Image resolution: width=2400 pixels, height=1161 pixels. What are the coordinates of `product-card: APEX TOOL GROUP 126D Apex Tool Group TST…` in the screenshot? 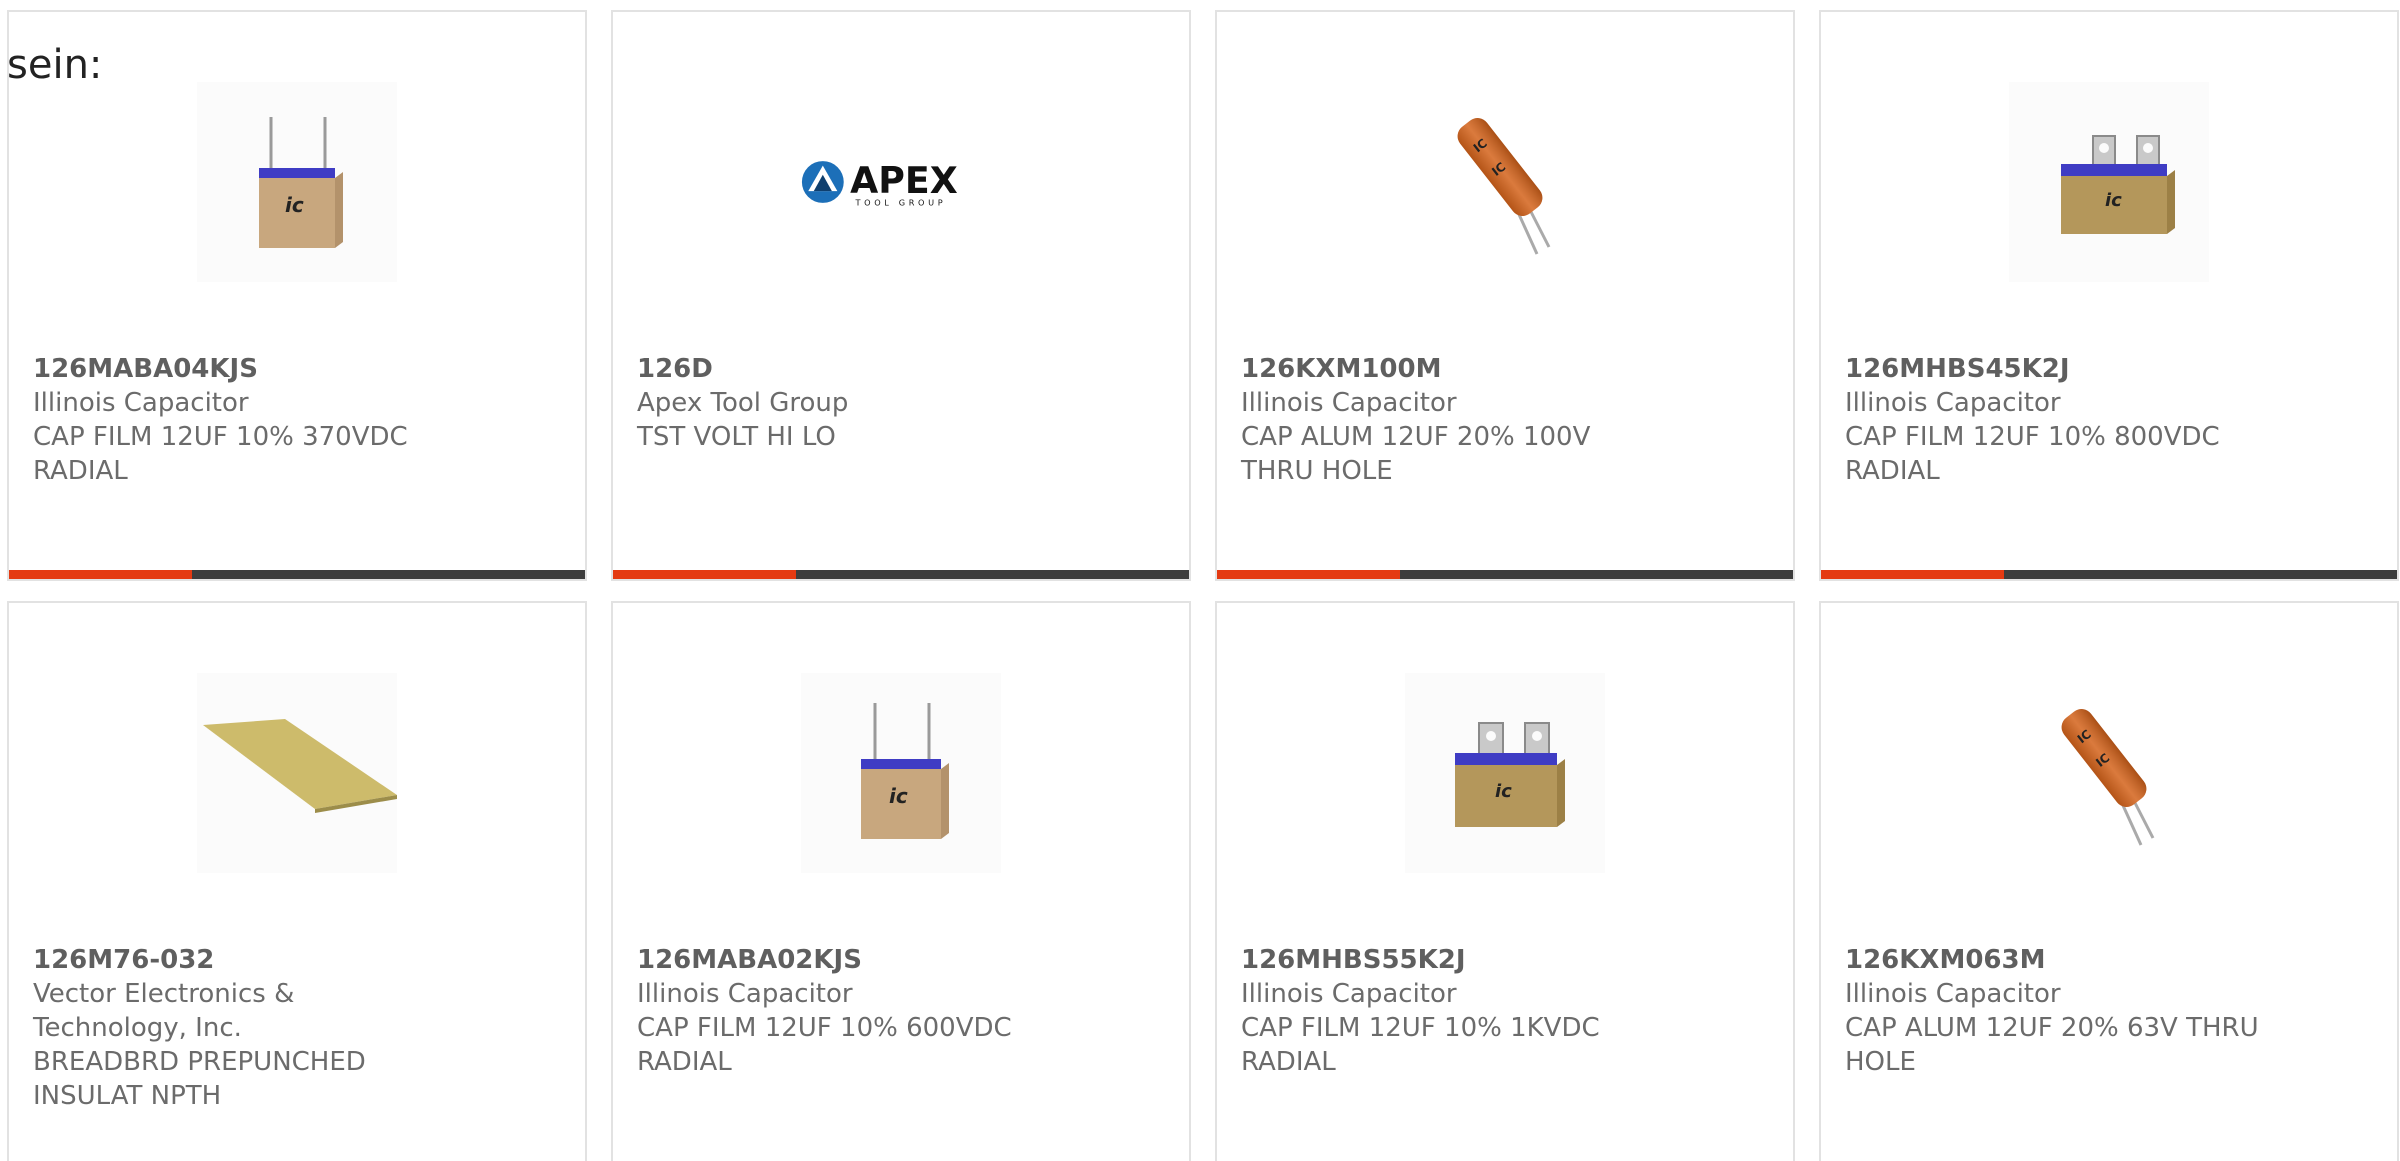 It's located at (901, 295).